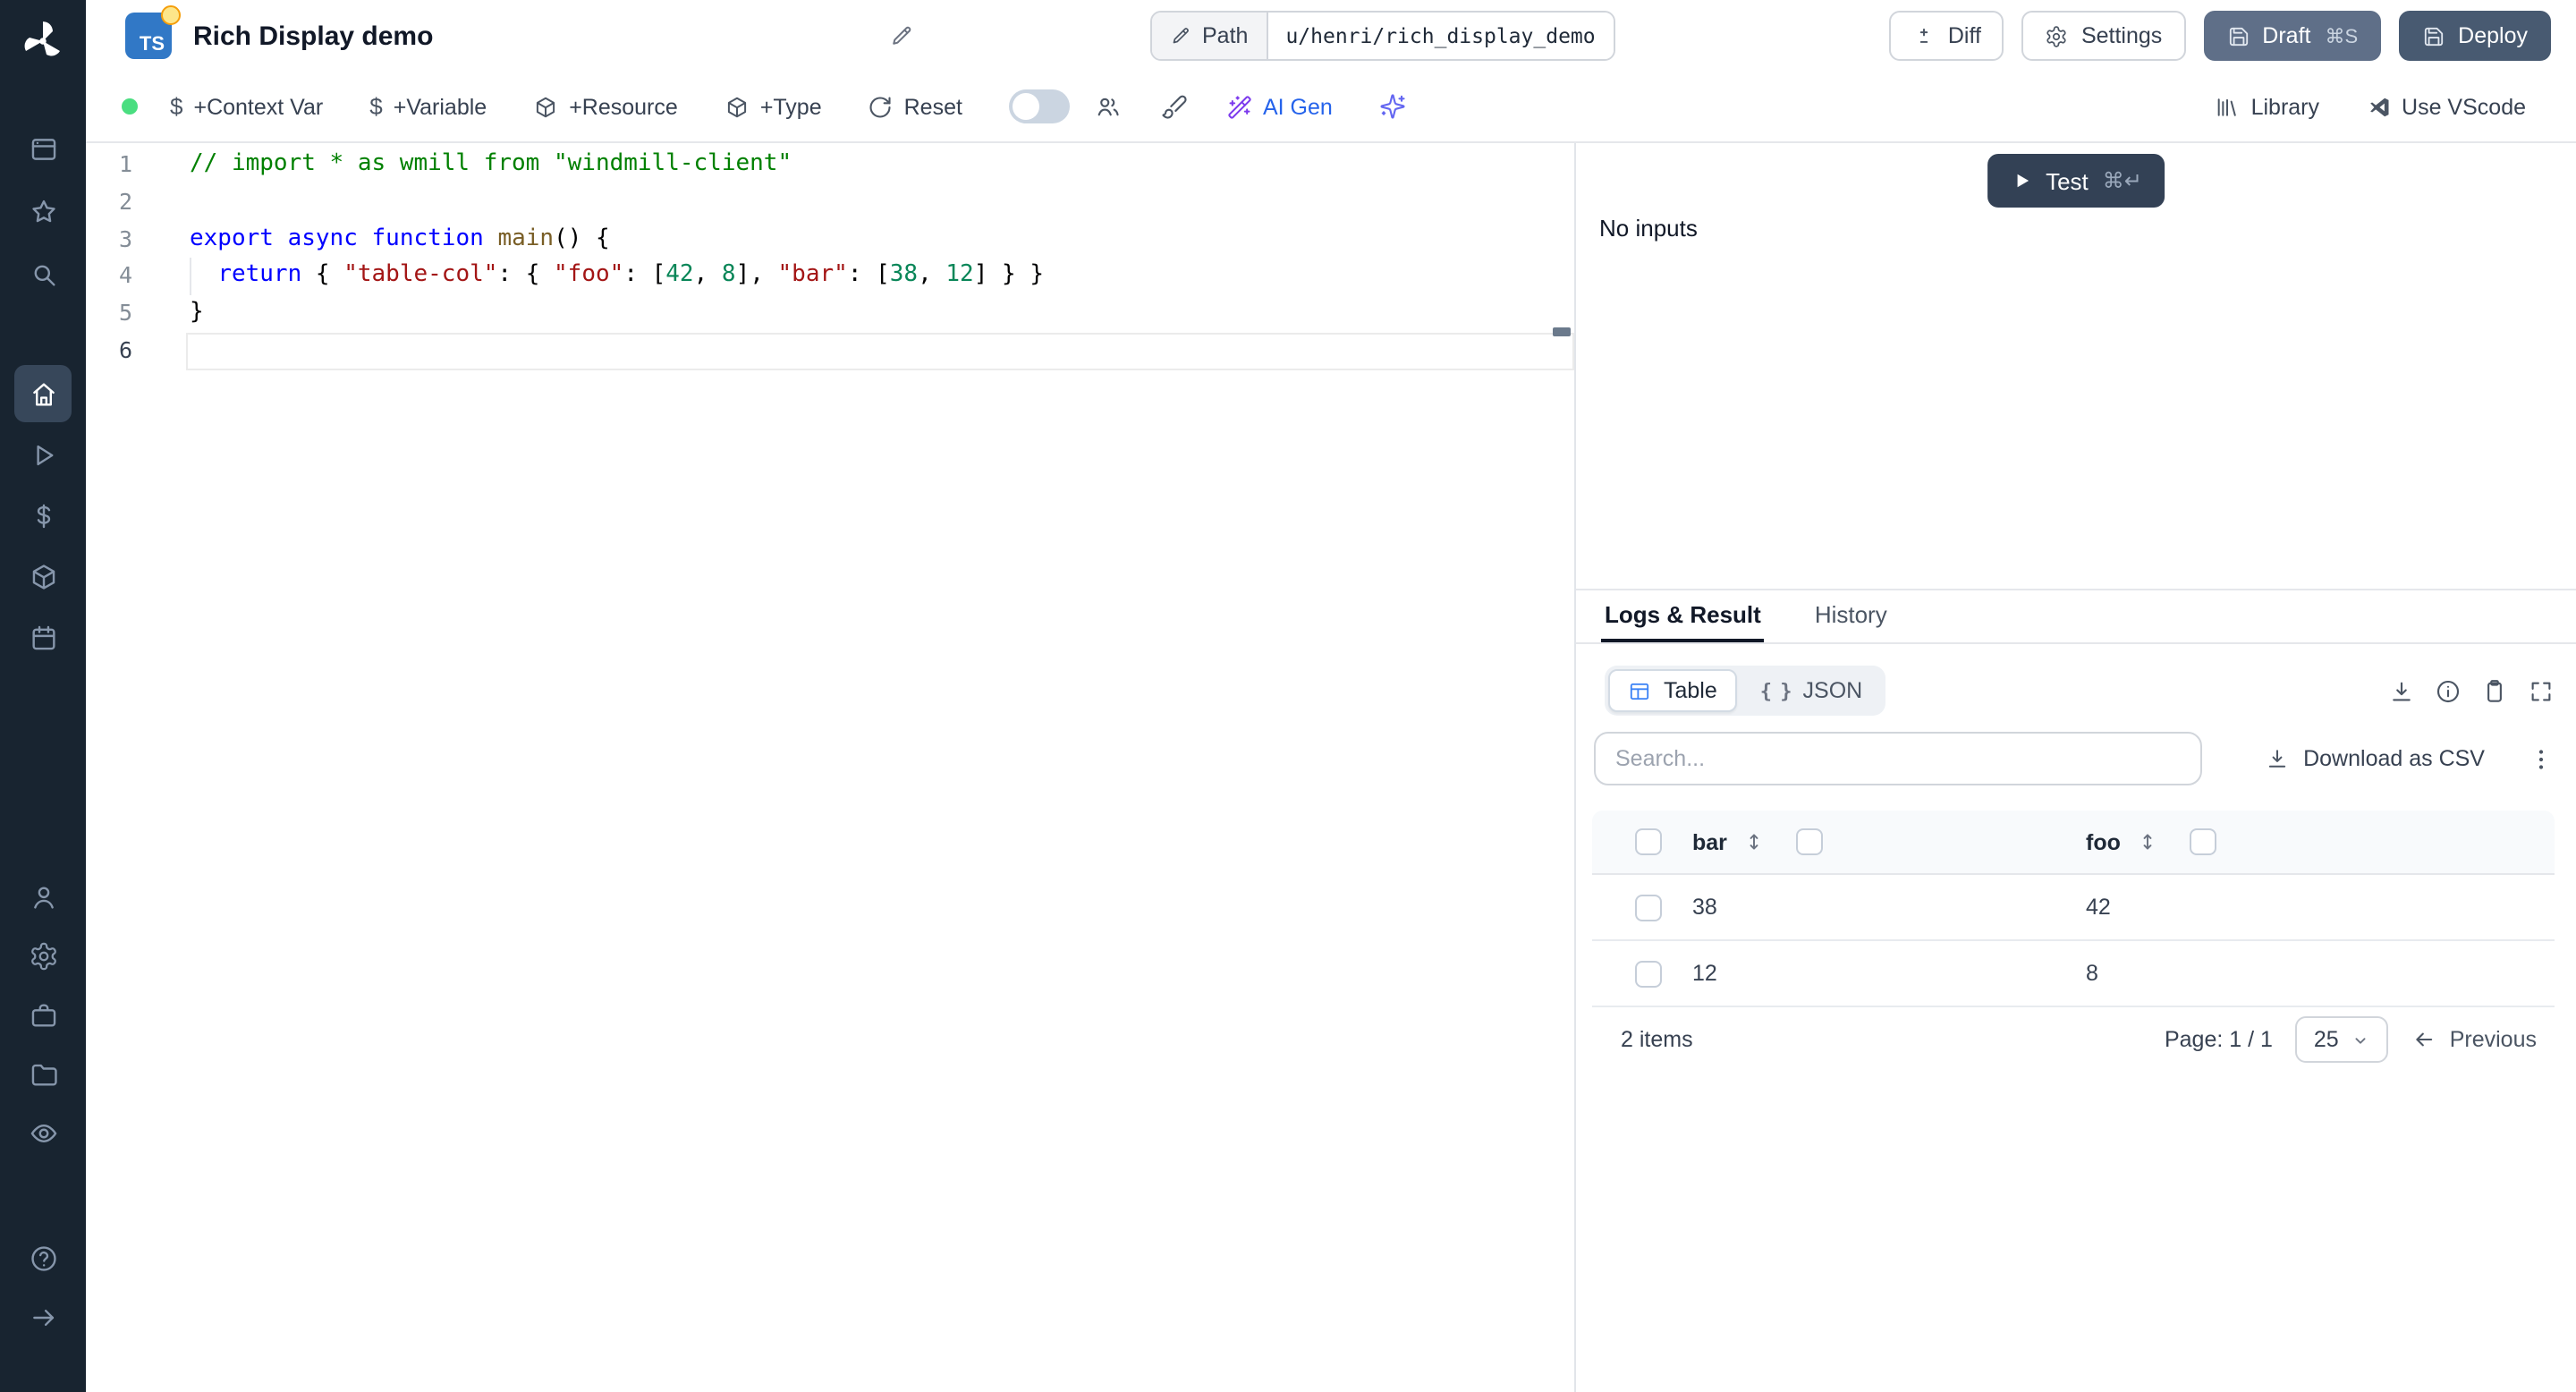  I want to click on column-header-bar: bar, so click(1709, 841).